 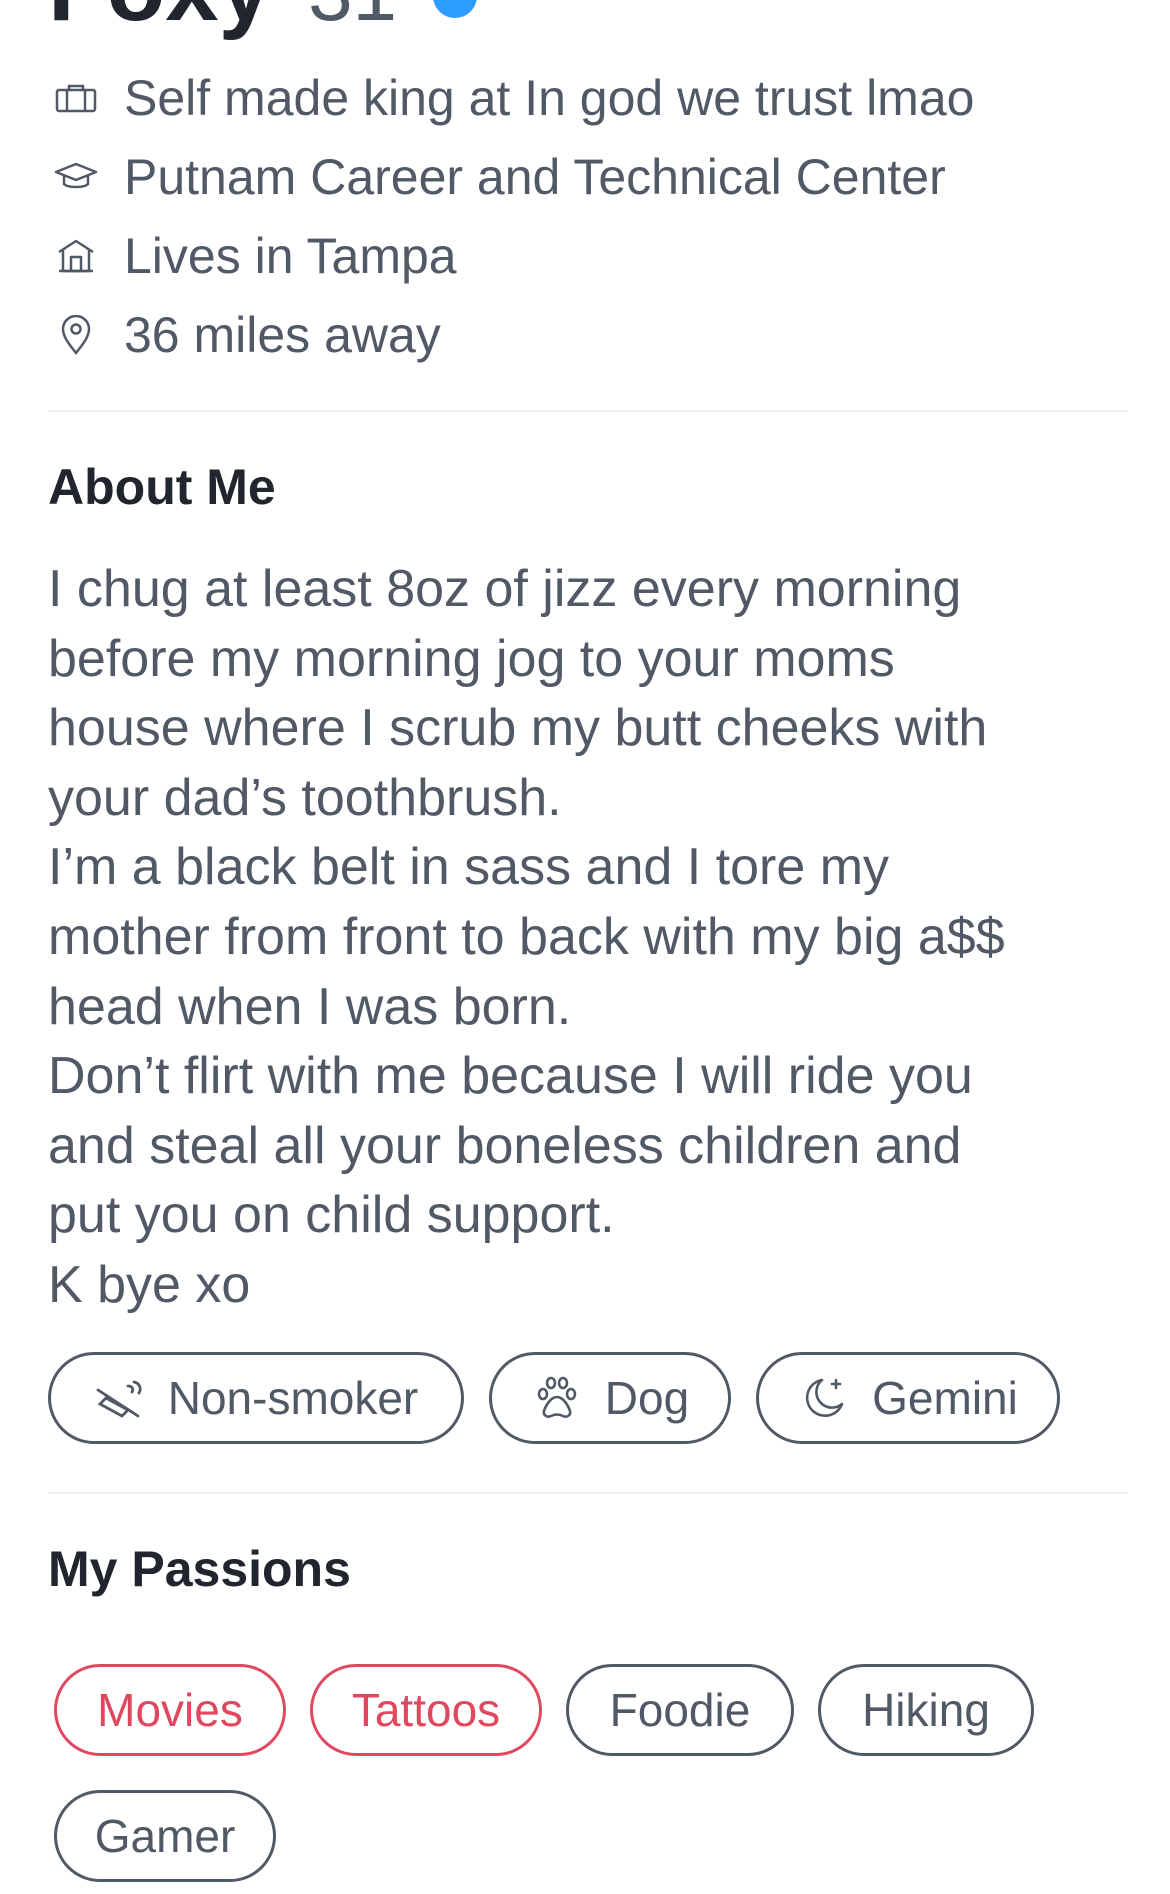 I want to click on about-line: house where I scrub my butt cheeks with, so click(x=518, y=728).